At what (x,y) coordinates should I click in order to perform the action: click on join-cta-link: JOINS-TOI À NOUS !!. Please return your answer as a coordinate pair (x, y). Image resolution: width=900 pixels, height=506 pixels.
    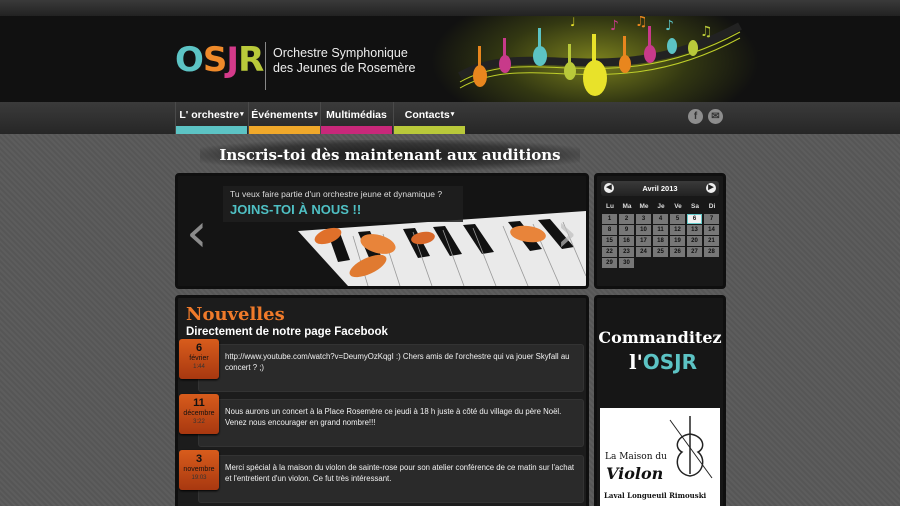
    Looking at the image, I should click on (343, 209).